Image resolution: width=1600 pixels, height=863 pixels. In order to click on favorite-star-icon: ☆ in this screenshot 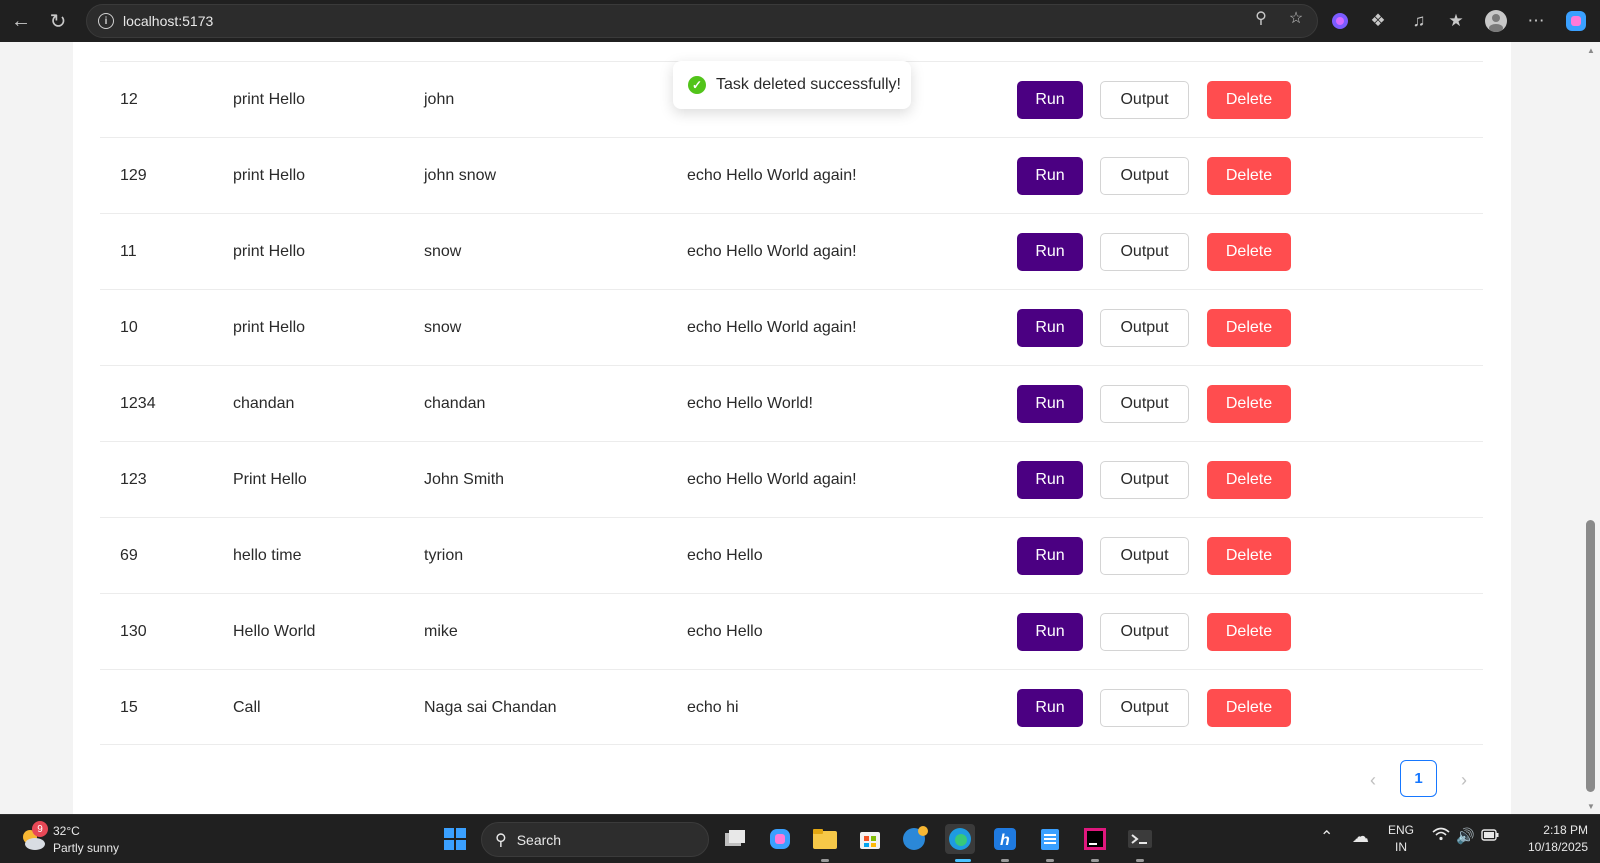, I will do `click(1296, 18)`.